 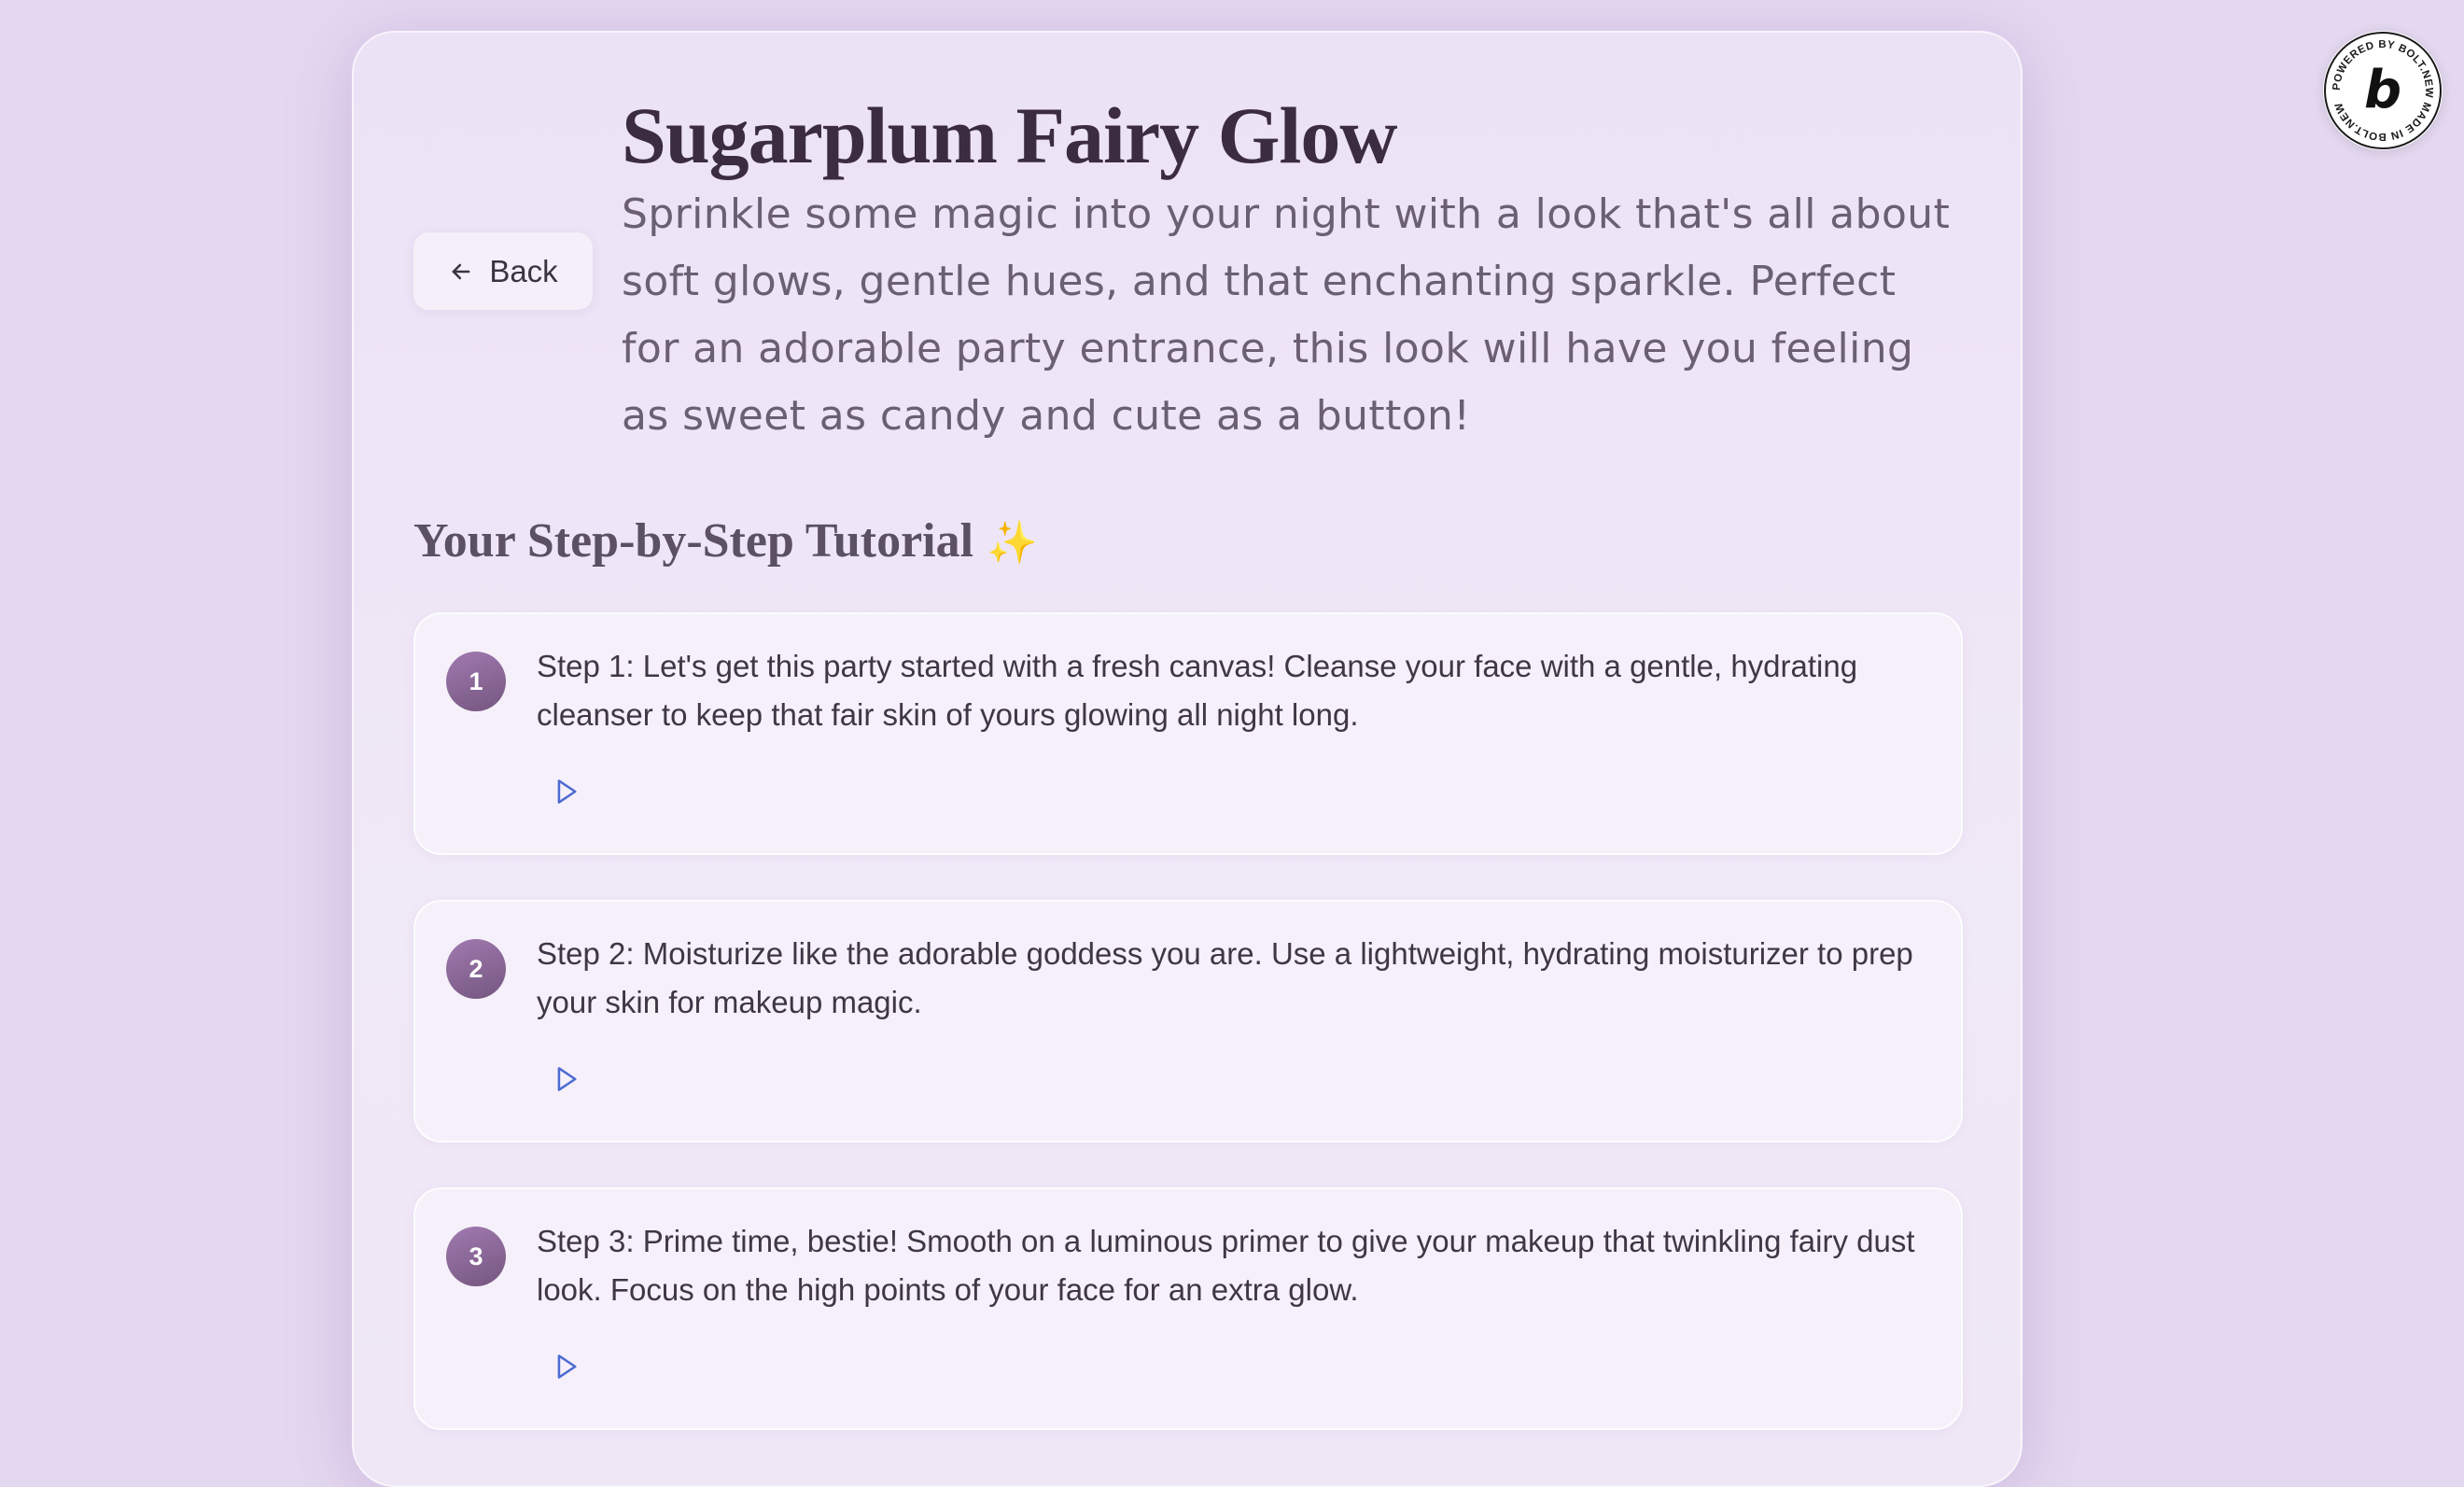 What do you see at coordinates (693, 541) in the screenshot?
I see `tutorial-heading-text: Your Step-by-Step Tutorial` at bounding box center [693, 541].